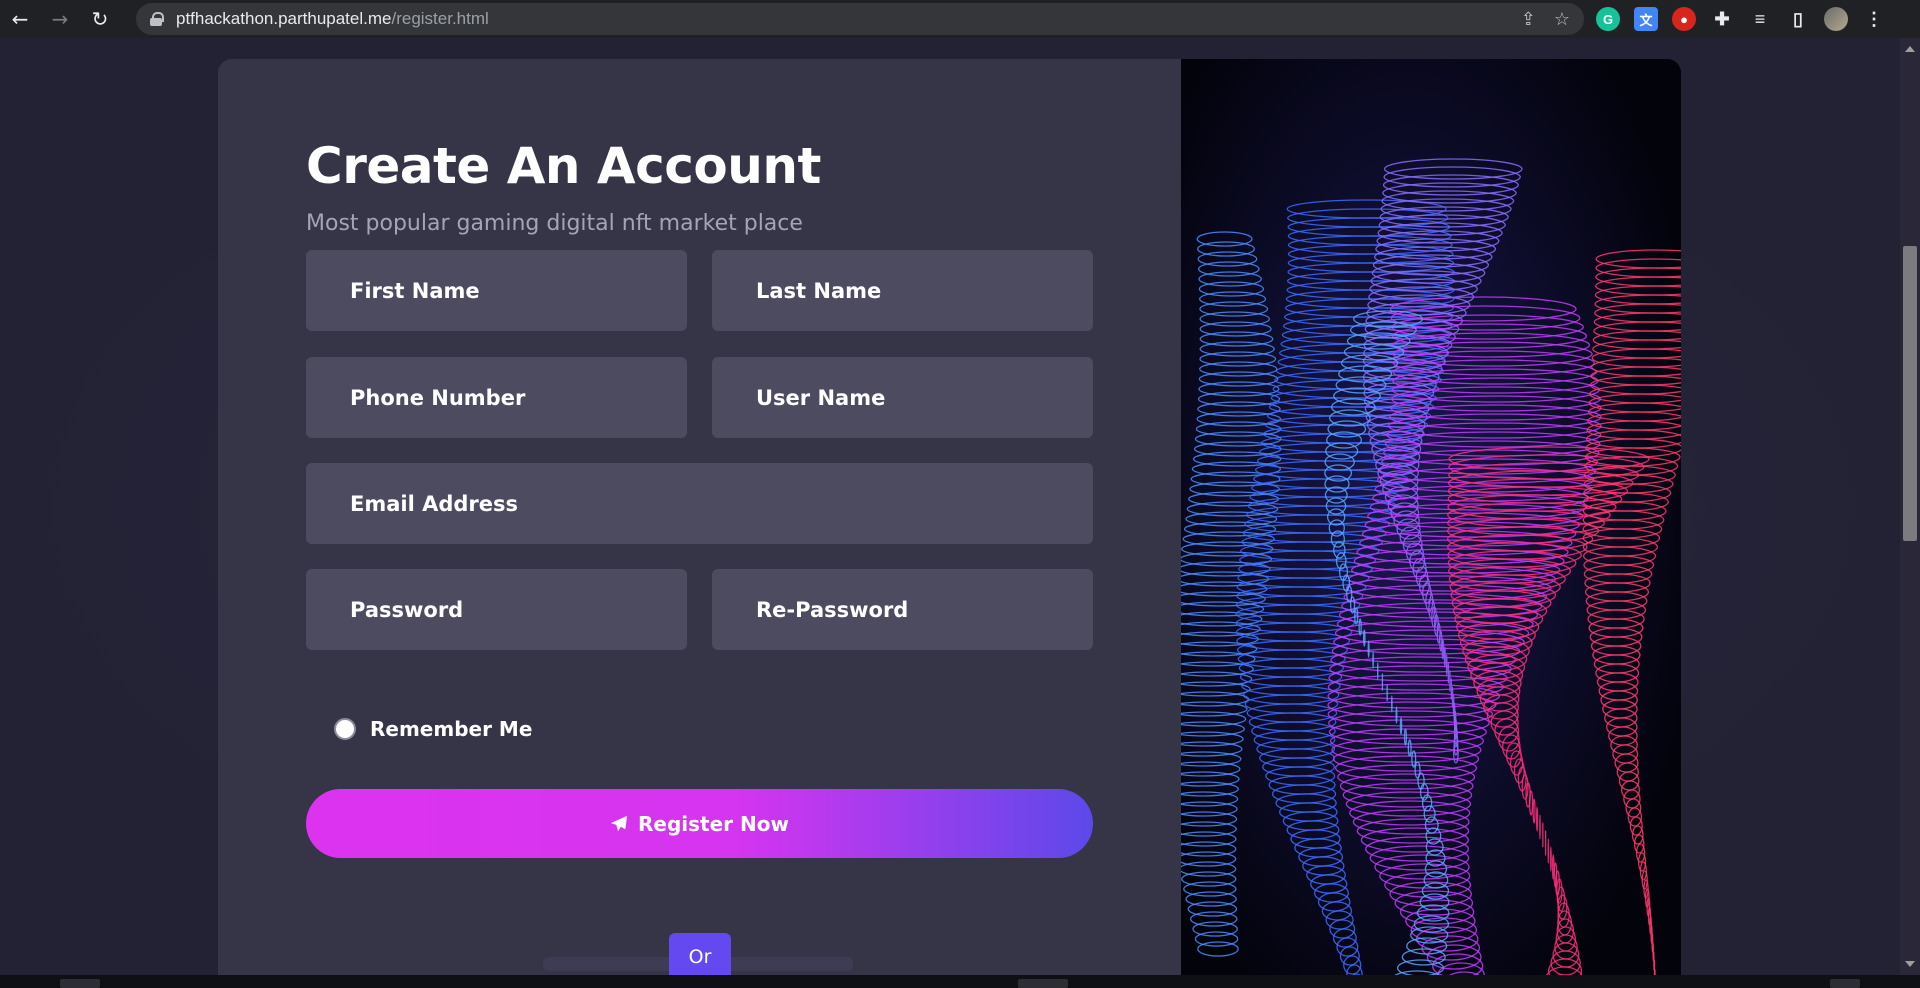 The height and width of the screenshot is (988, 1920). What do you see at coordinates (1874, 19) in the screenshot?
I see `menu-kebab-icon: ⋮` at bounding box center [1874, 19].